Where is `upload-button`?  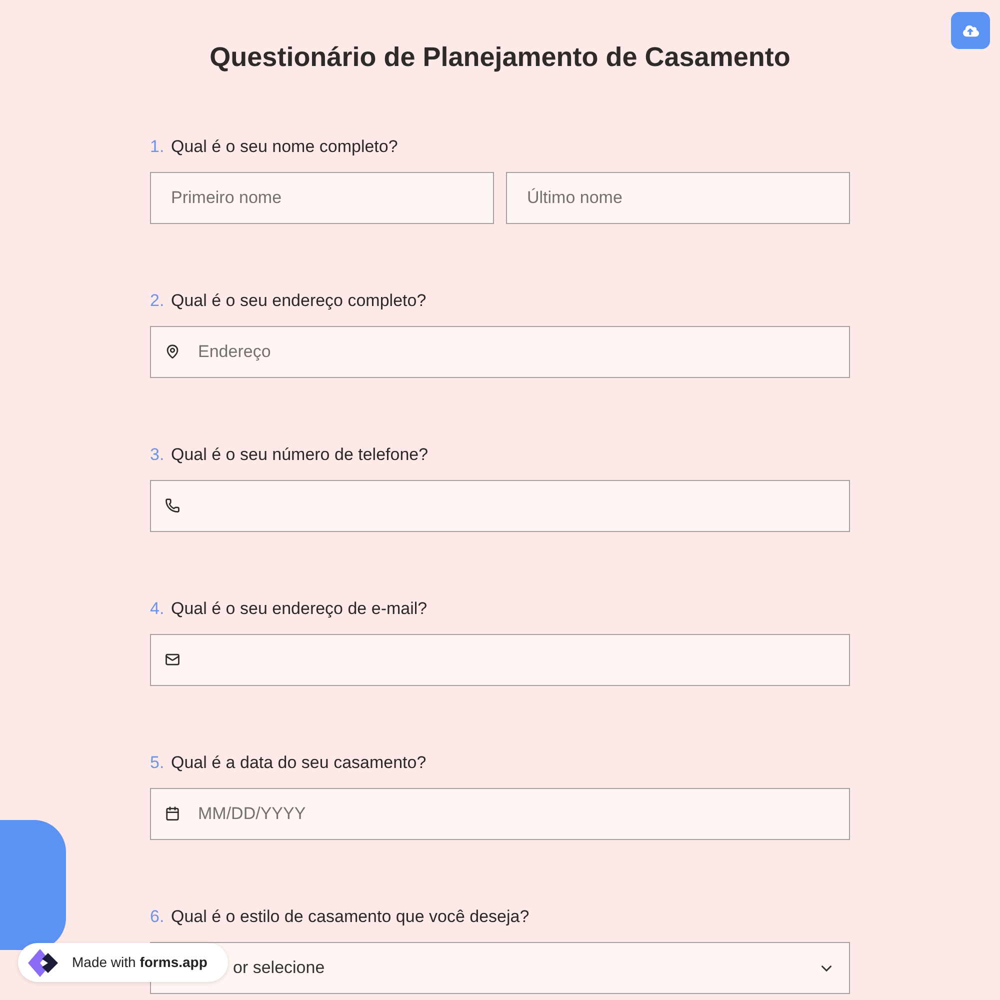
upload-button is located at coordinates (970, 30).